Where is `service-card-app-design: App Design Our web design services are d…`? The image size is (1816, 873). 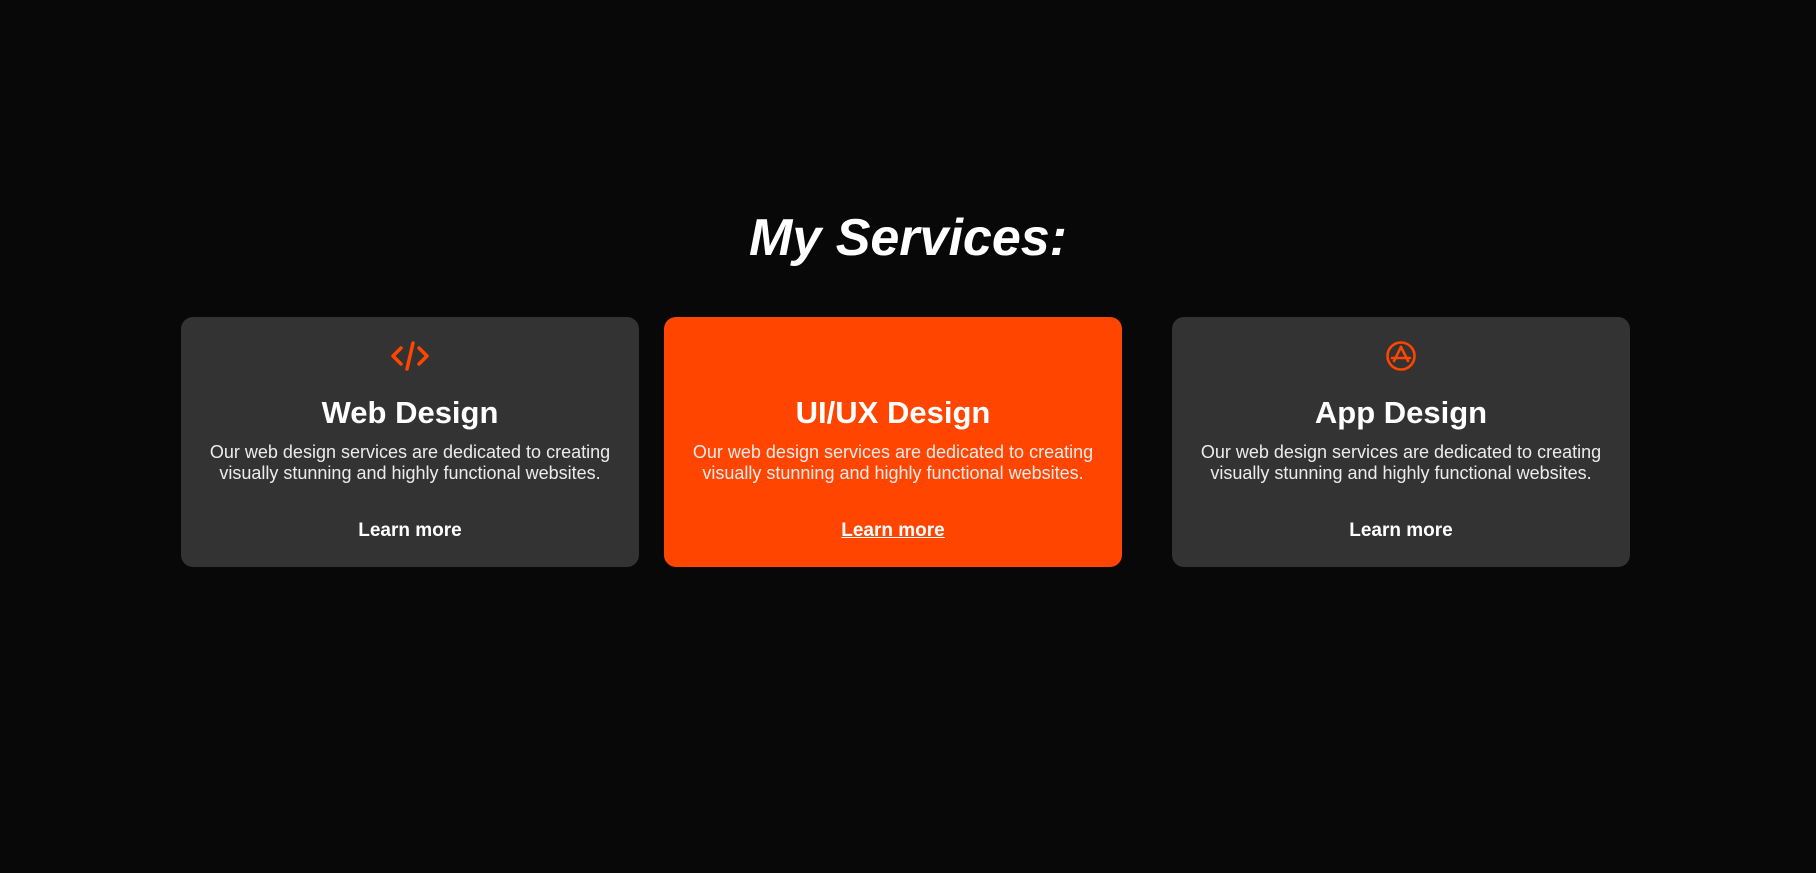 service-card-app-design: App Design Our web design services are d… is located at coordinates (1401, 442).